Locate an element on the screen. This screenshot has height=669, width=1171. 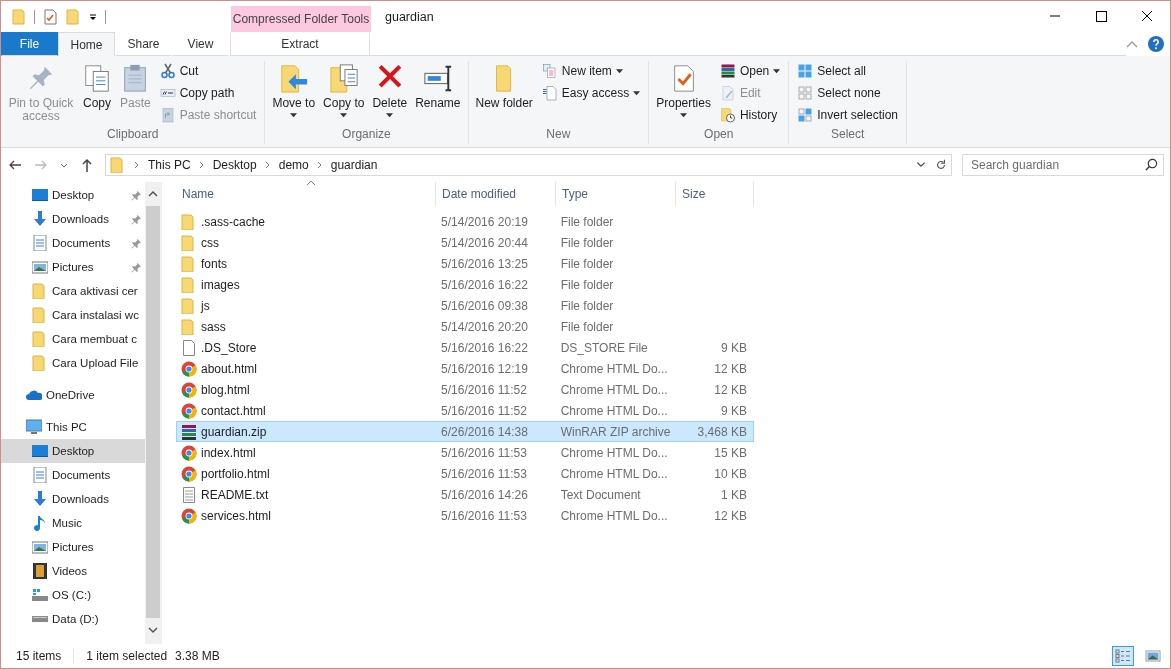
file-row: images 5/16/2016 16:22 File folder is located at coordinates (465, 284).